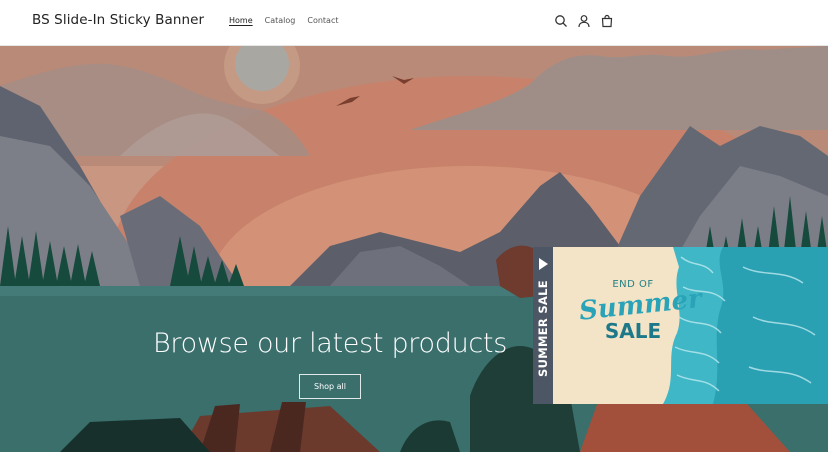 The image size is (828, 466). I want to click on banner-tab-label: SUMMER SALE, so click(543, 328).